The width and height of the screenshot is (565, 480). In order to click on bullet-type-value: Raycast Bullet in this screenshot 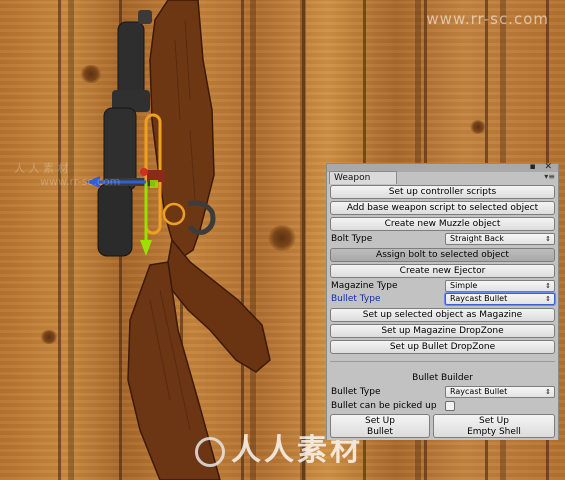, I will do `click(479, 298)`.